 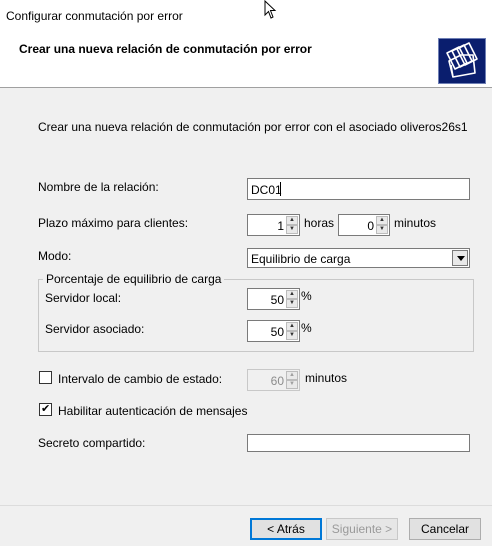 I want to click on local-percent-unit: %, so click(x=306, y=296).